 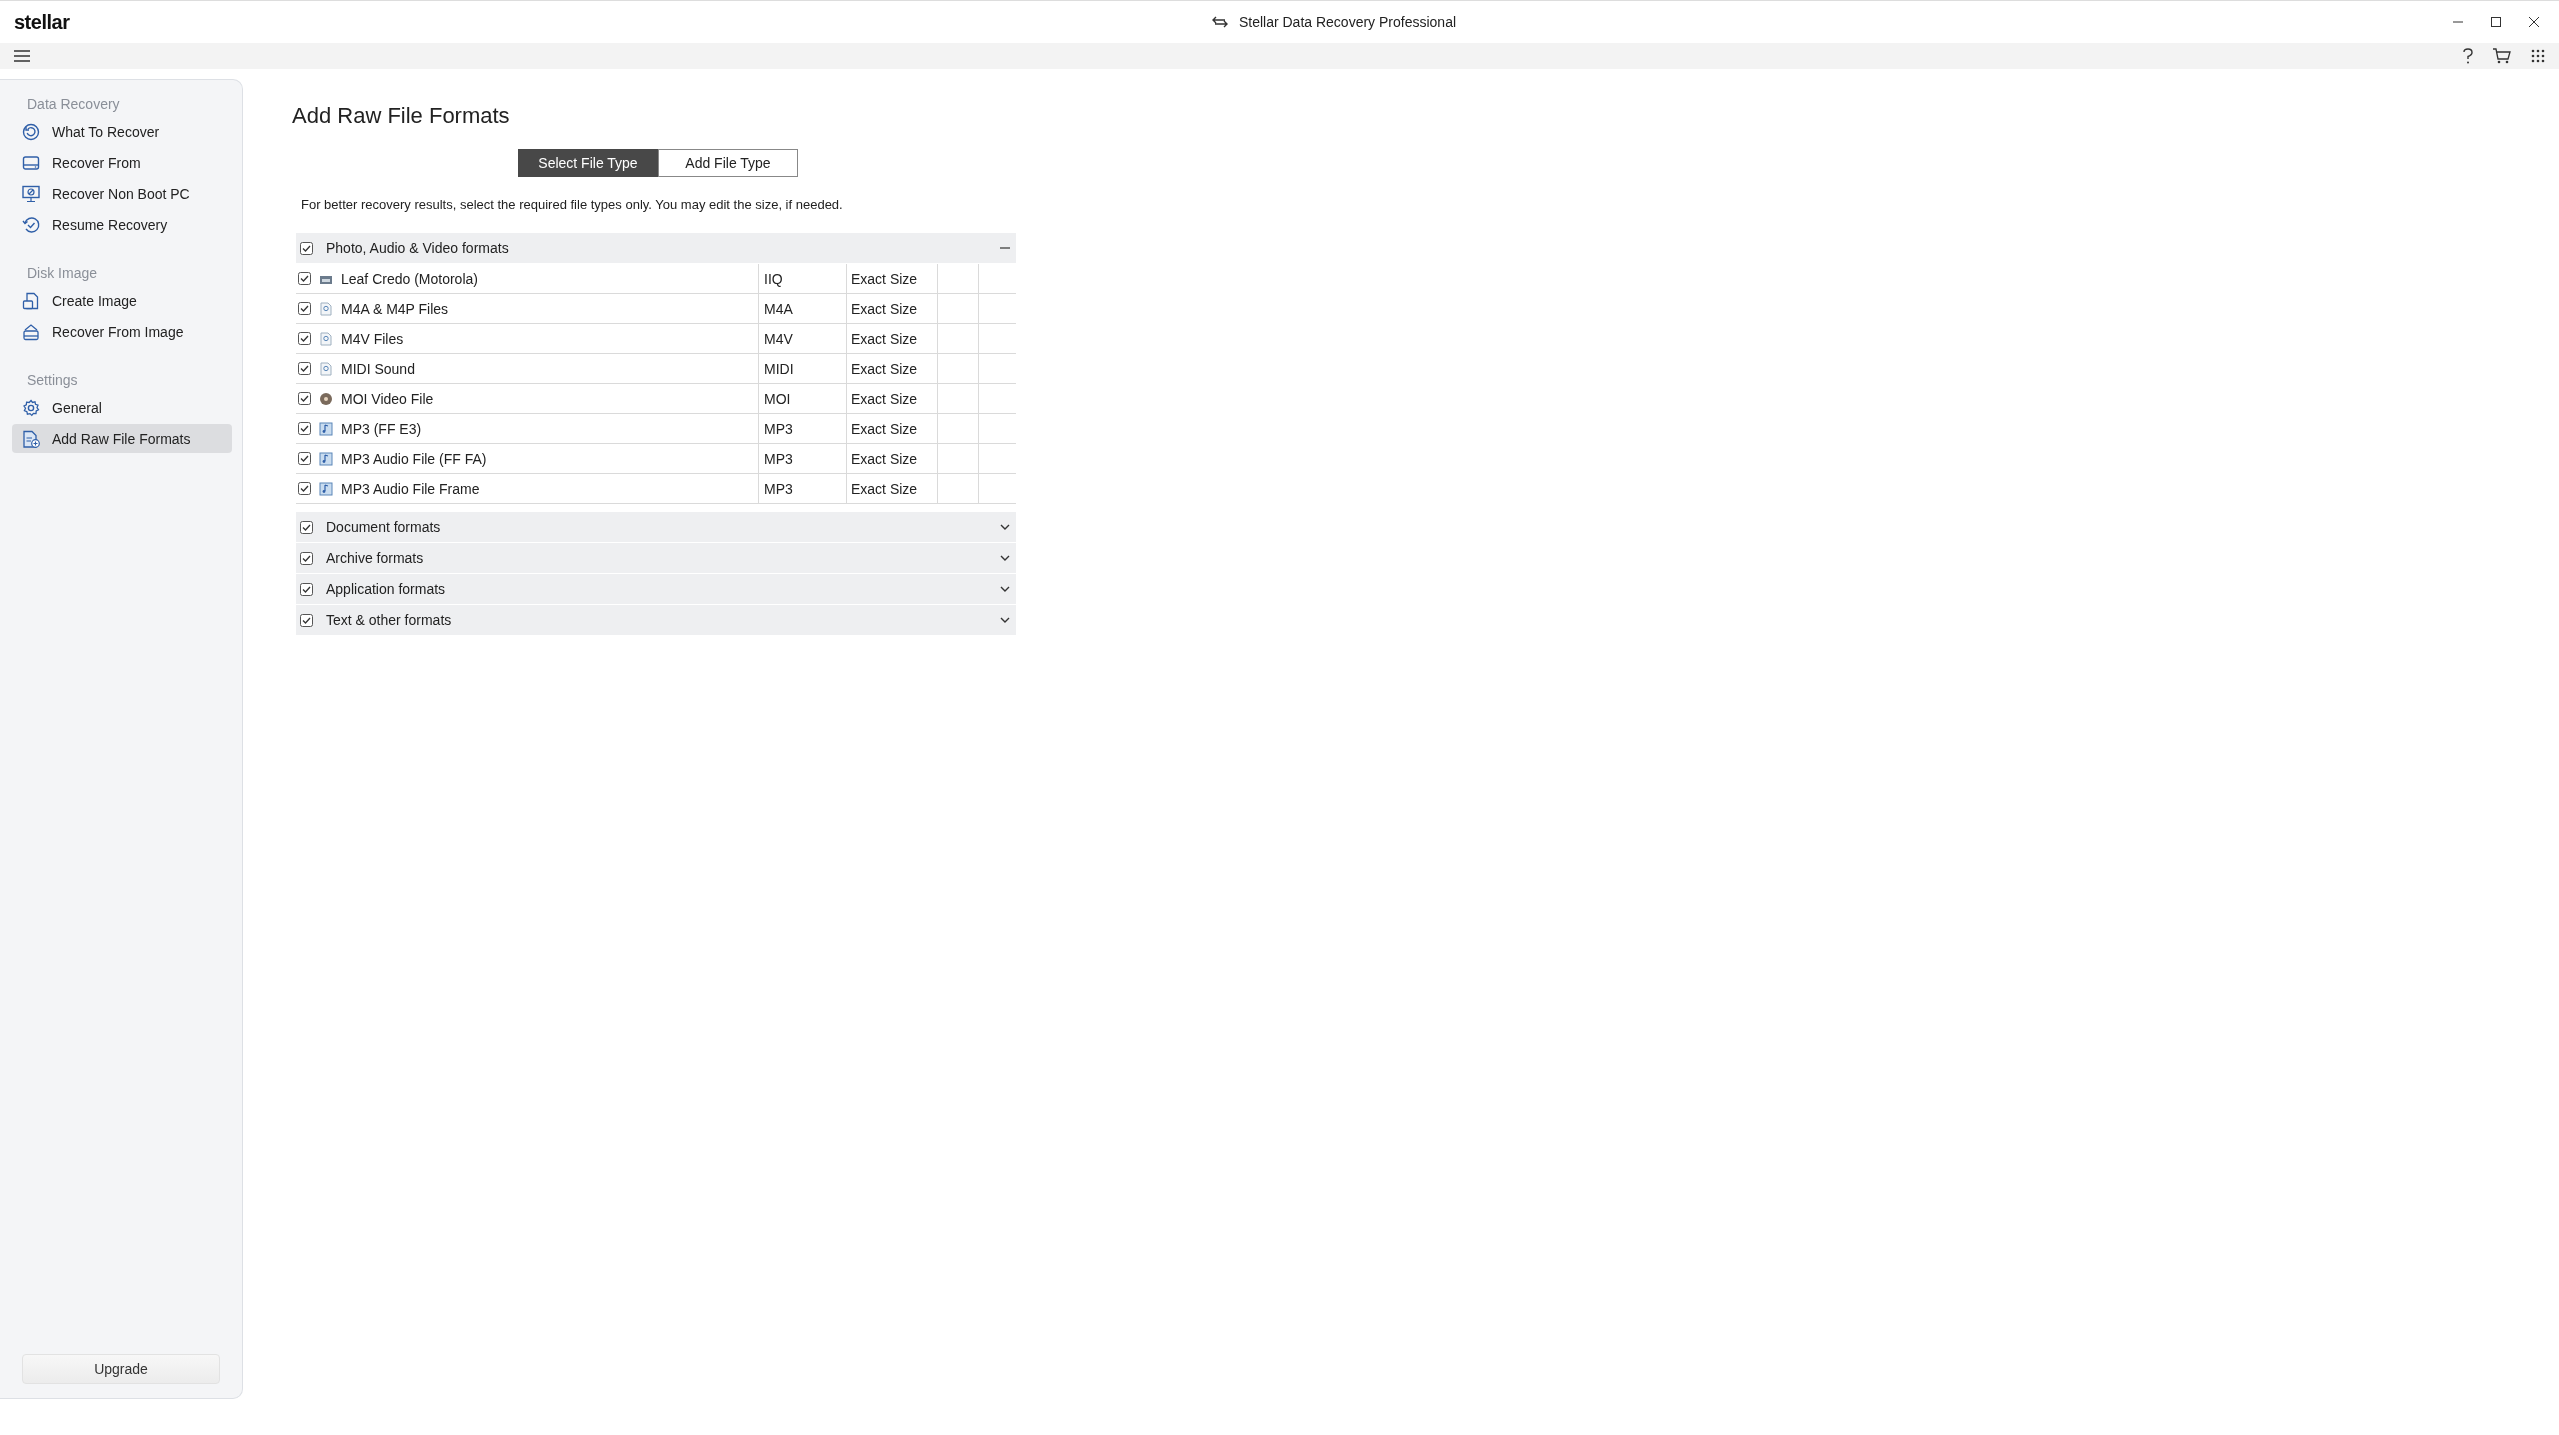 What do you see at coordinates (728, 163) in the screenshot?
I see `tab: Add File Type` at bounding box center [728, 163].